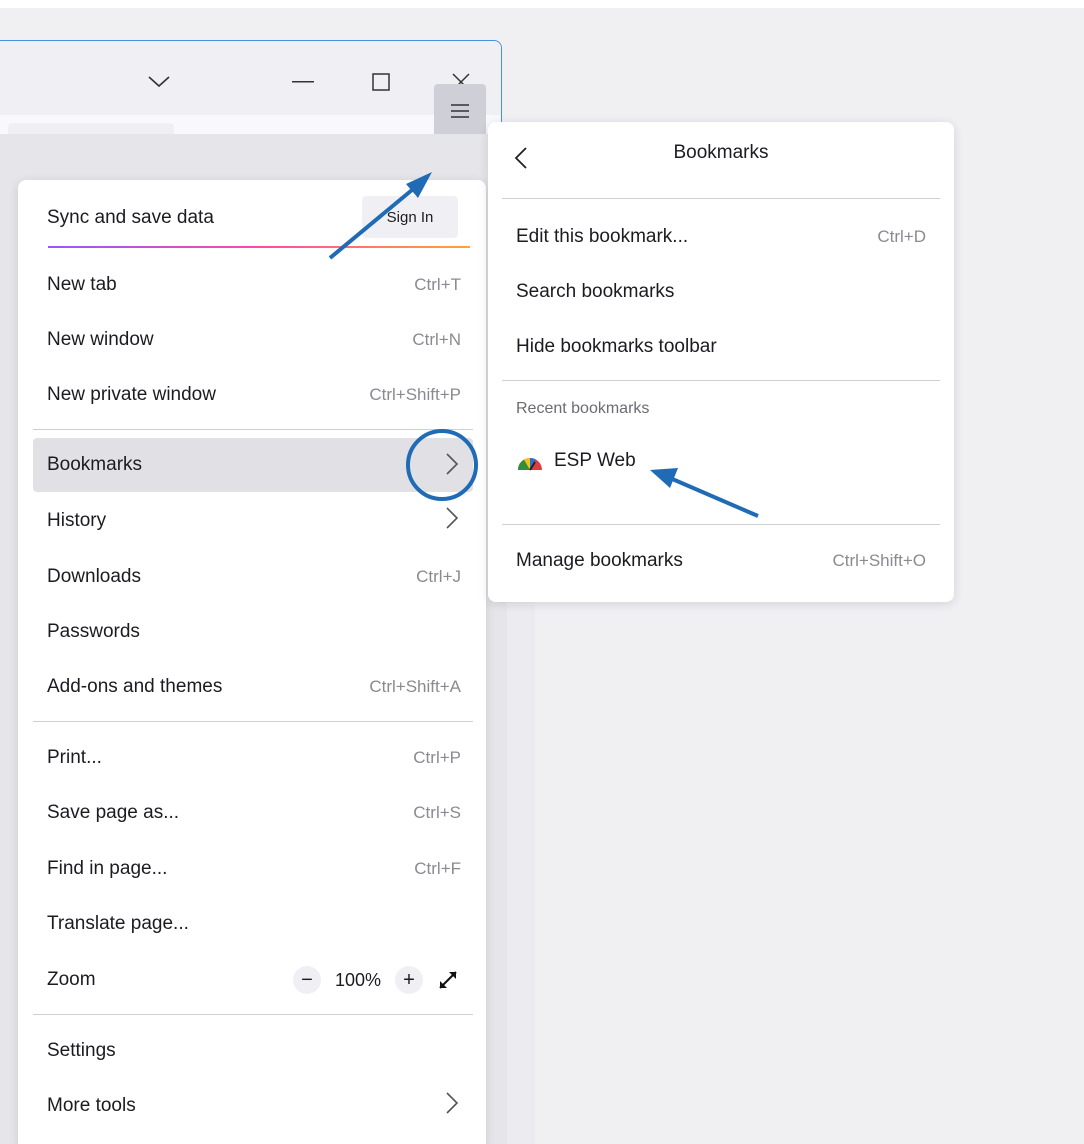 The image size is (1084, 1144). I want to click on menu-item-new-window: New window Ctrl+N, so click(253, 340).